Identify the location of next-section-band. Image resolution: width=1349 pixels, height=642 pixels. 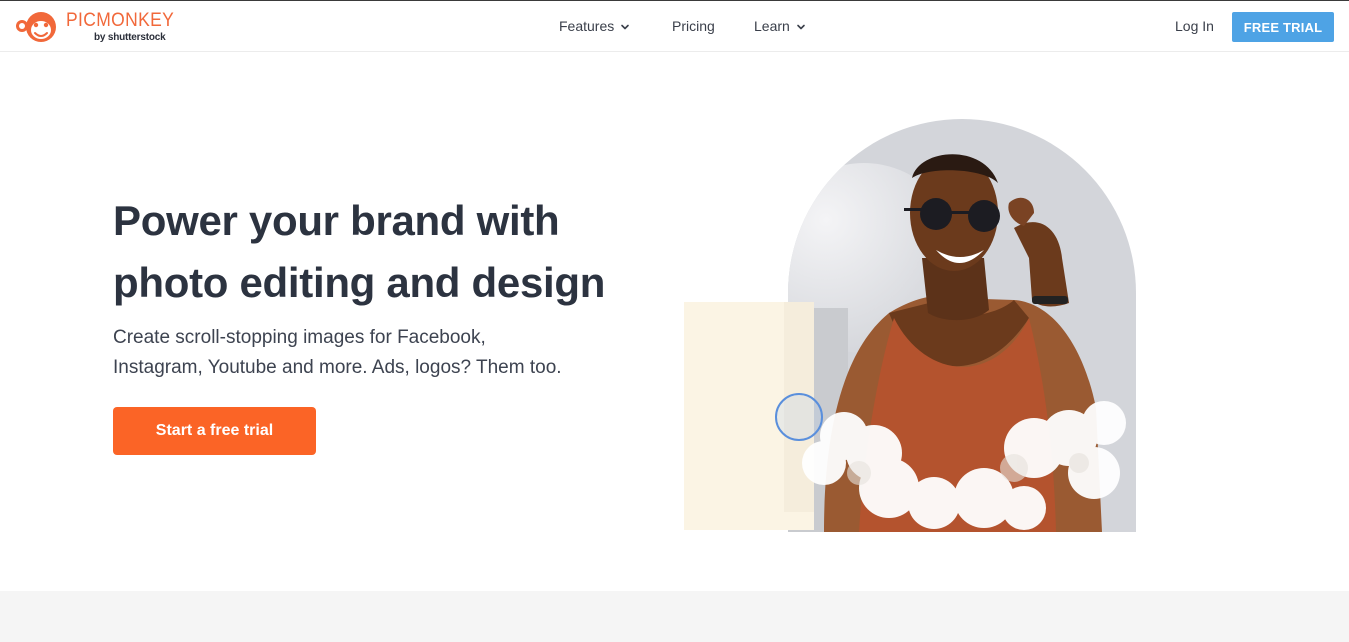
(674, 616).